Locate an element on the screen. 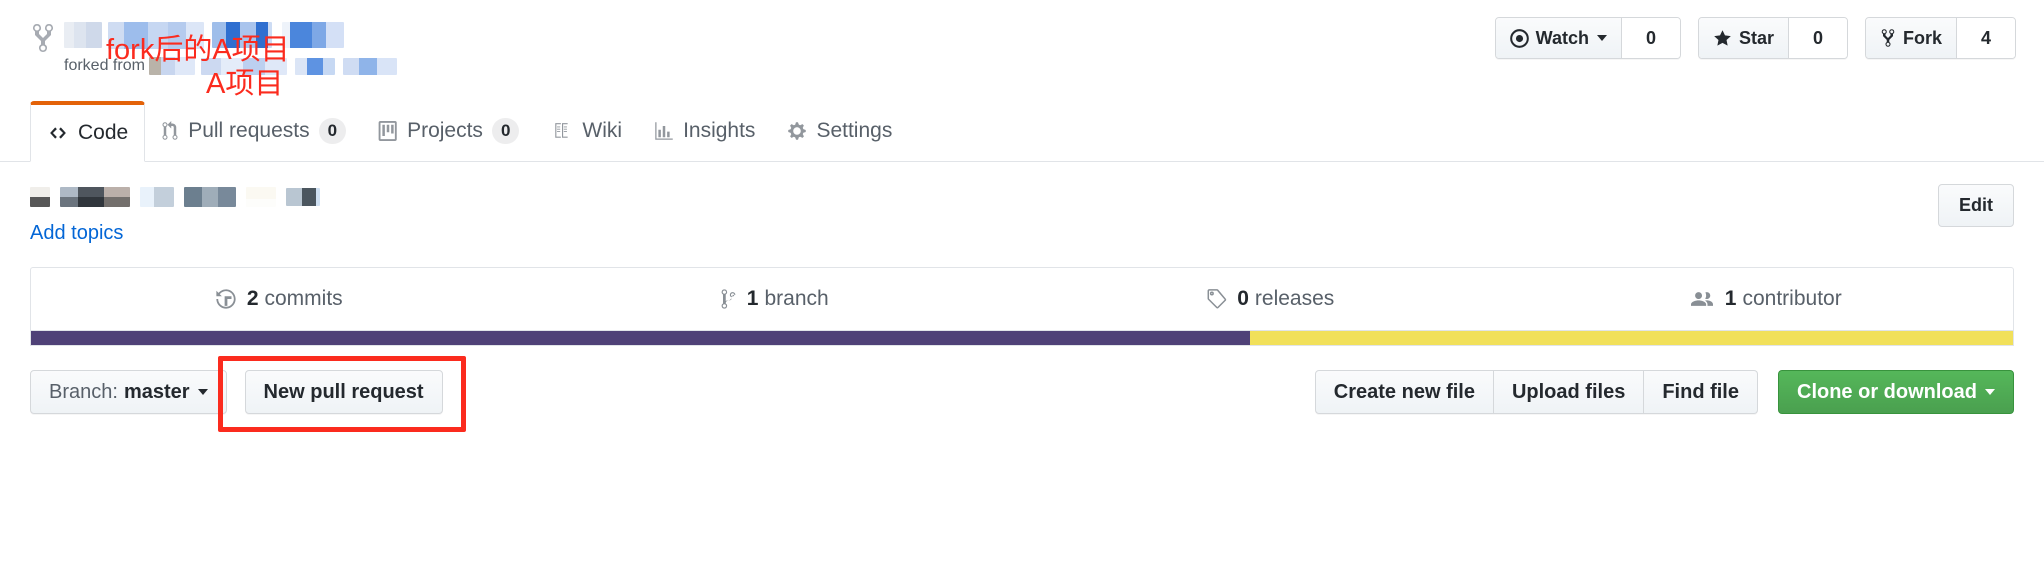 This screenshot has width=2044, height=588. clone-or-download-label: Clone or download is located at coordinates (1887, 391).